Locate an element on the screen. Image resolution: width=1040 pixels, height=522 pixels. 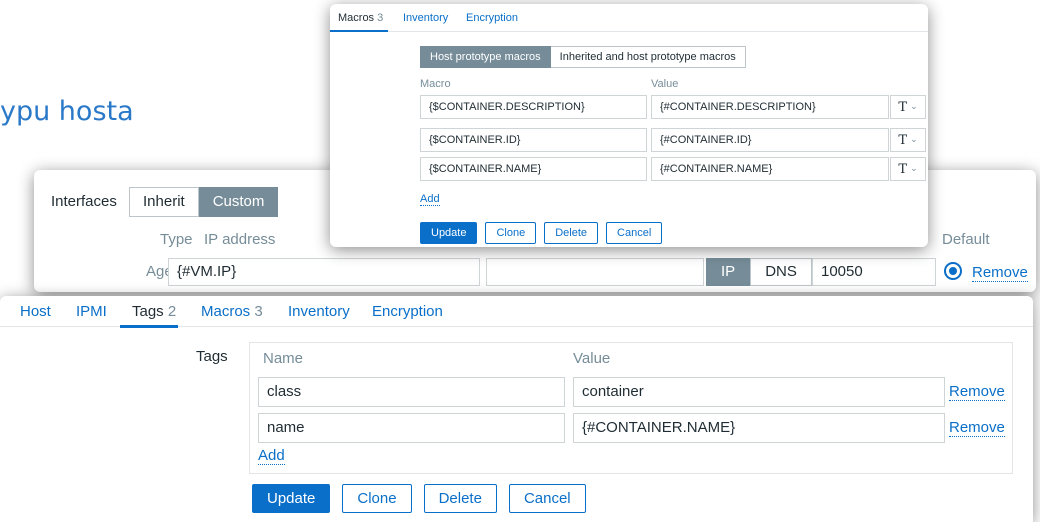
page-heading: ypu hosta is located at coordinates (67, 111).